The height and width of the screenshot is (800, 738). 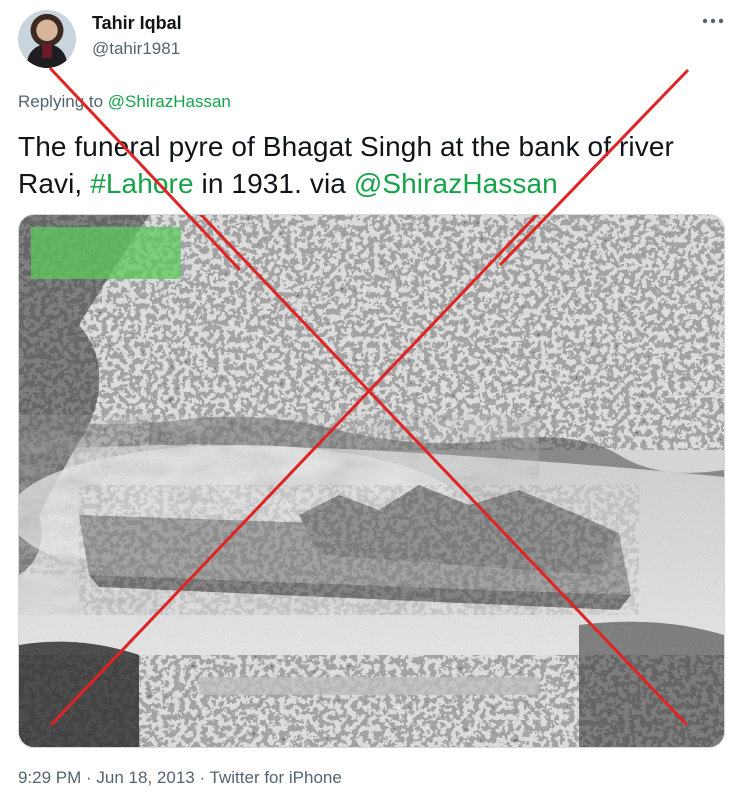 What do you see at coordinates (137, 23) in the screenshot?
I see `author-display-name: Tahir Iqbal` at bounding box center [137, 23].